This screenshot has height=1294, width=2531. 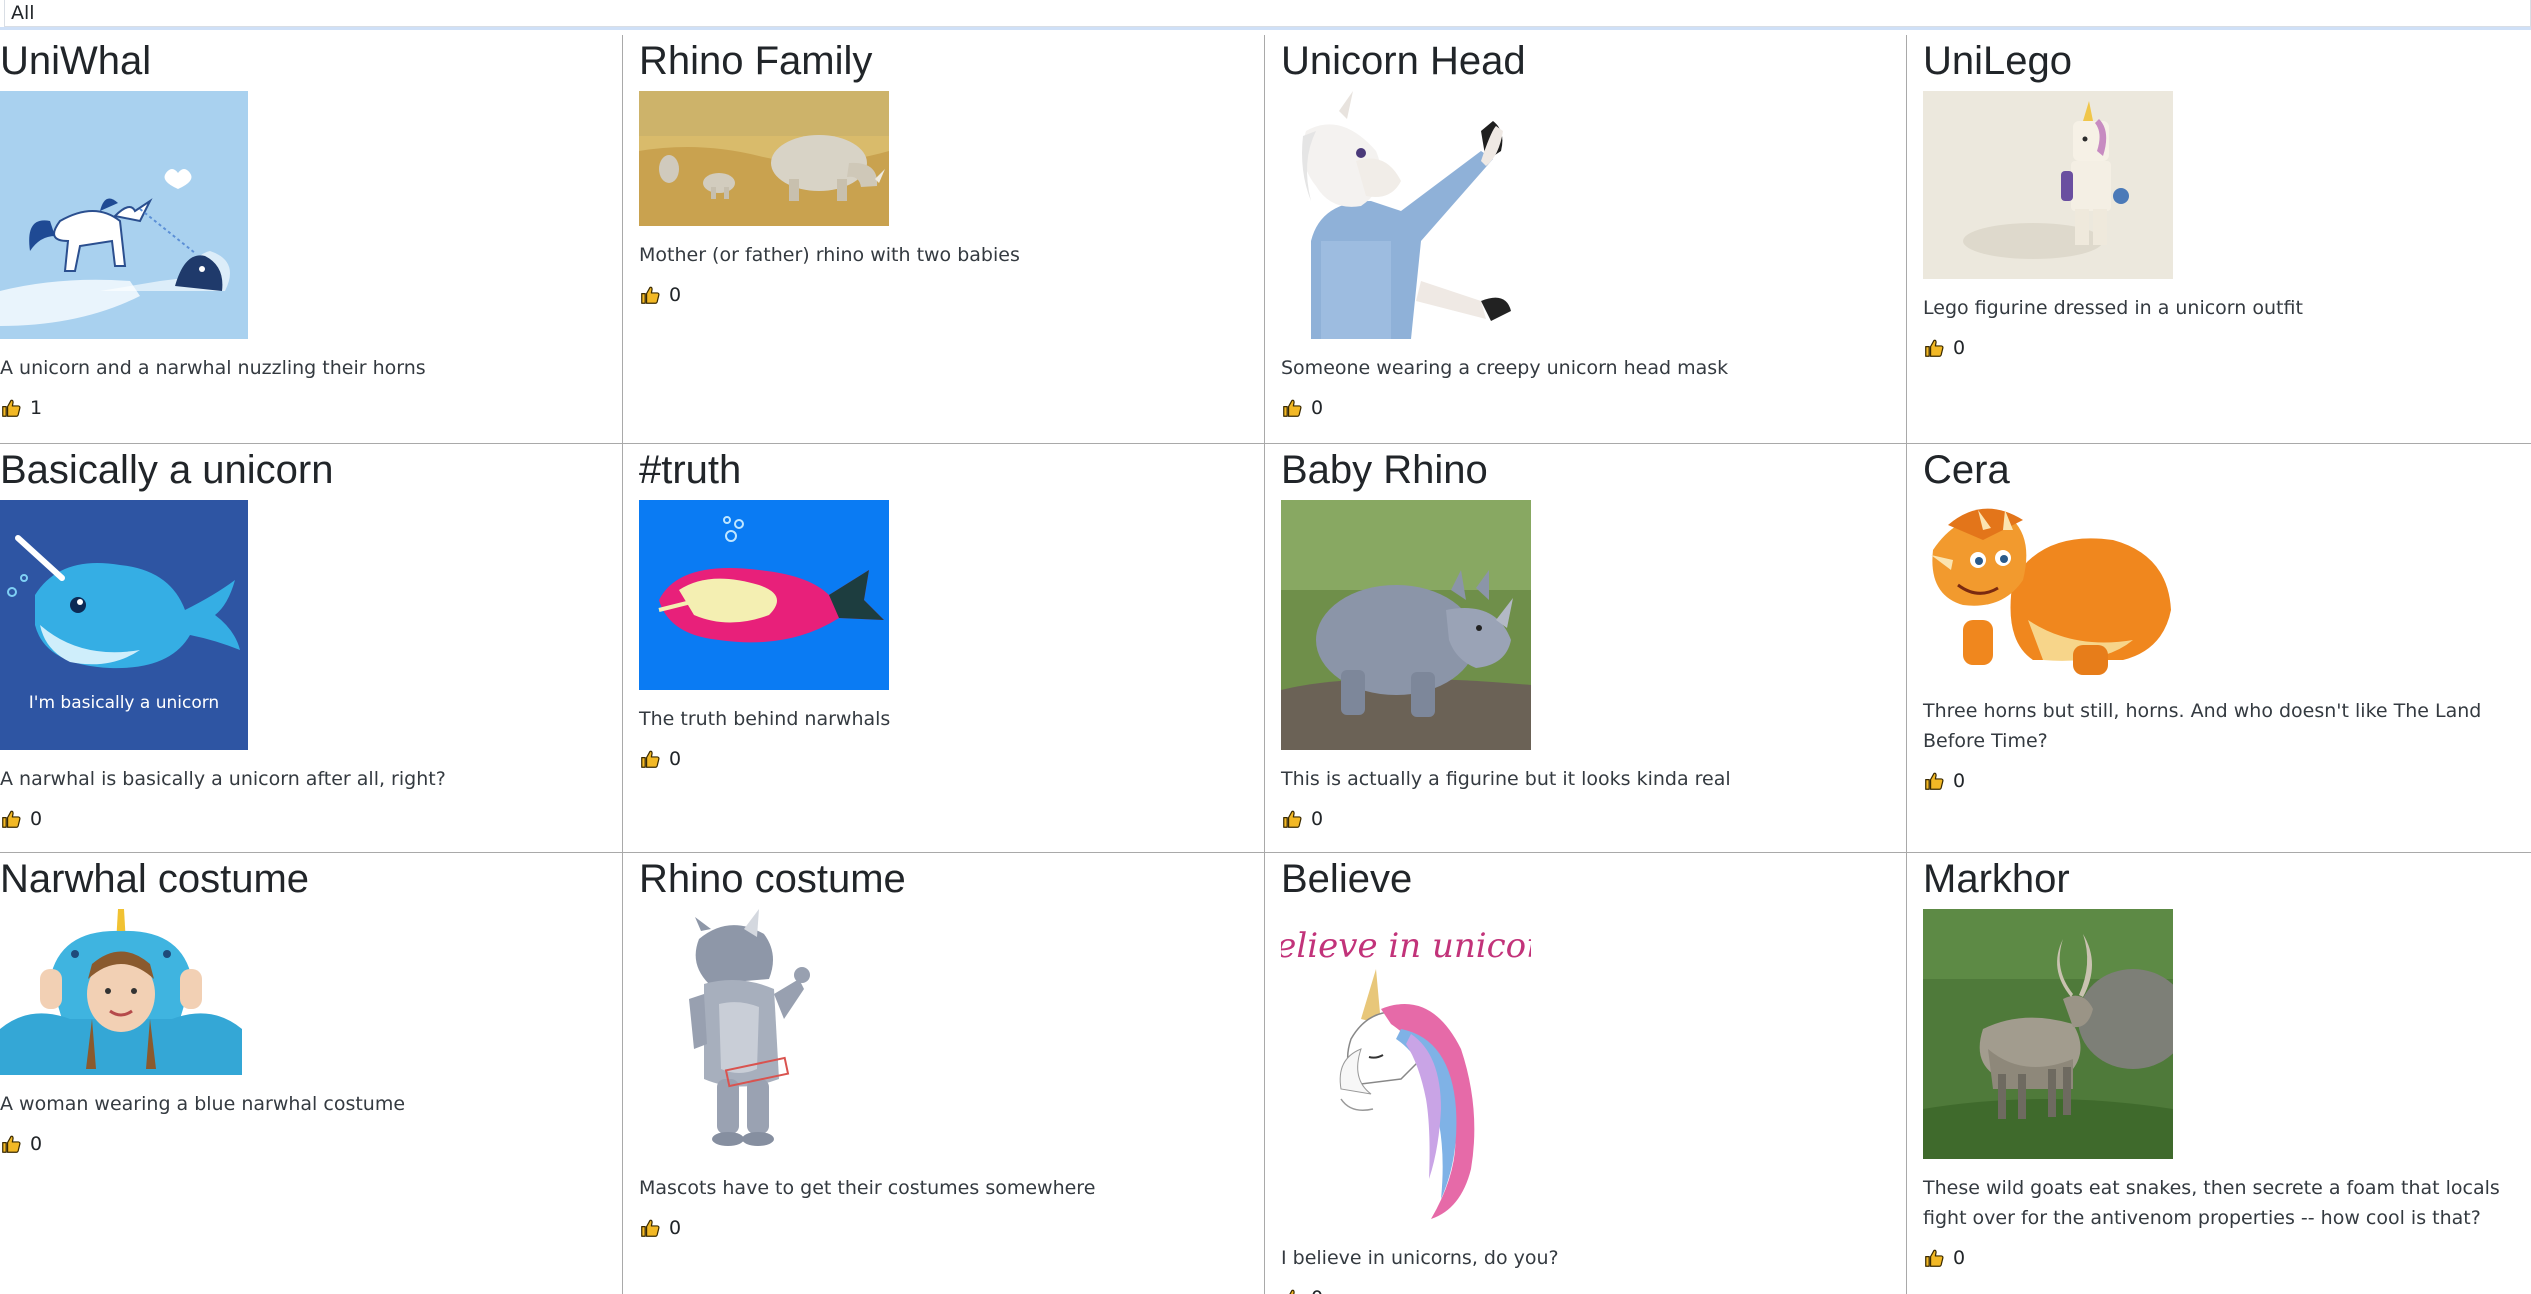 I want to click on card-title: UniWhal, so click(x=76, y=61).